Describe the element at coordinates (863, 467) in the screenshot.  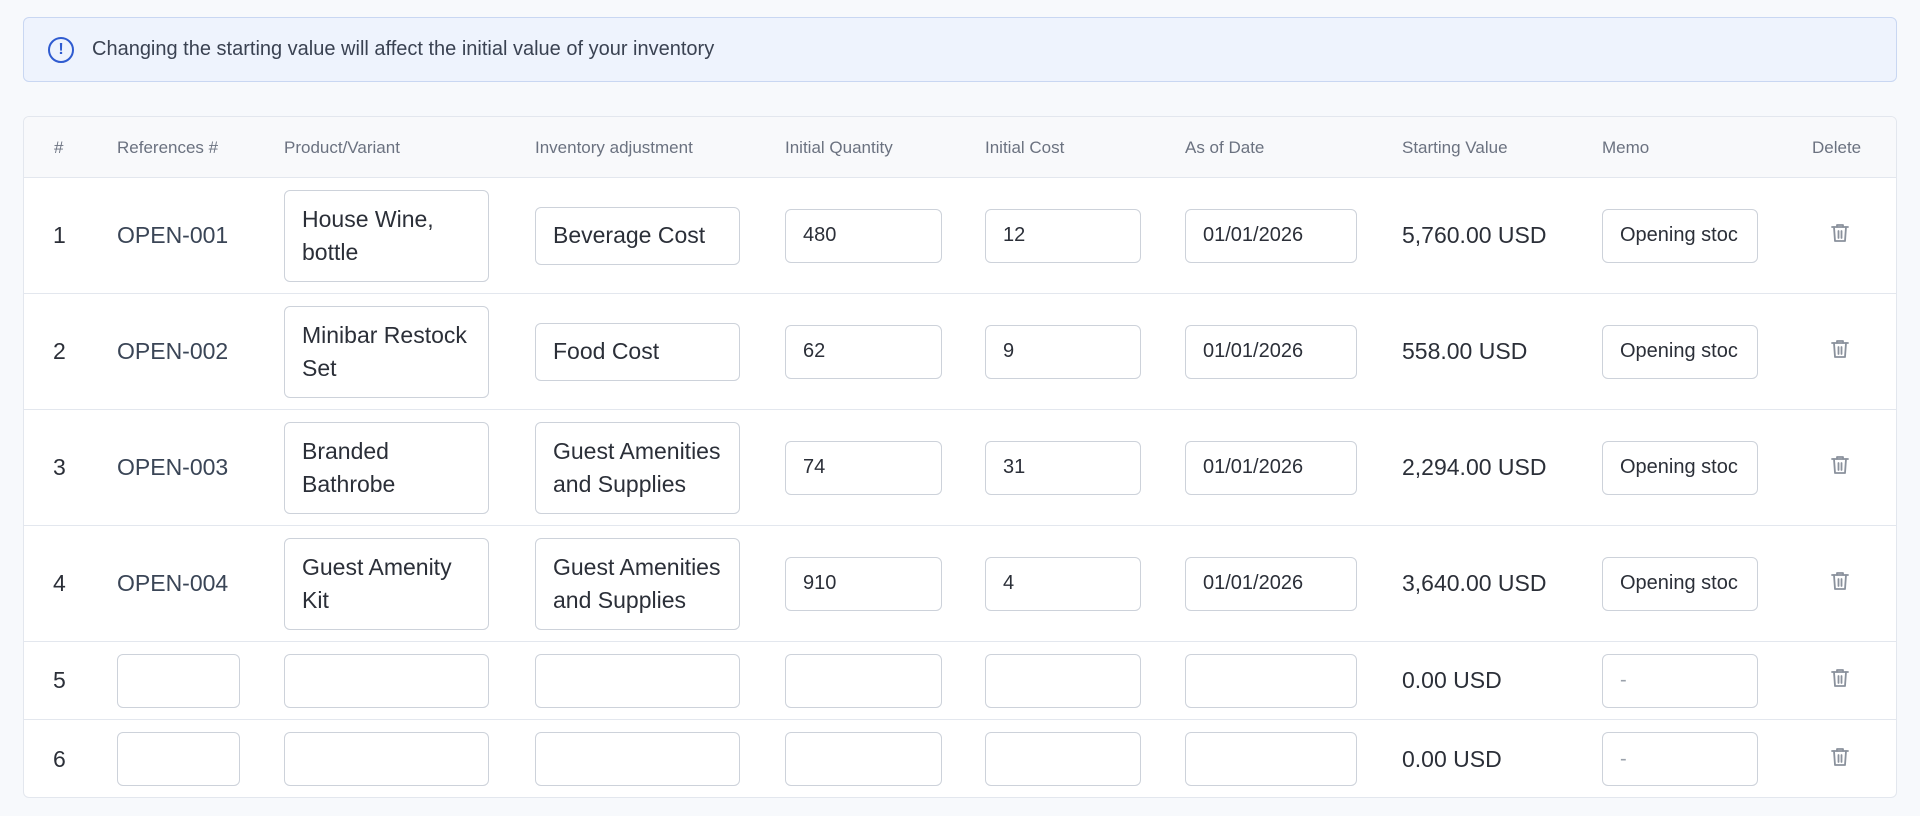
I see `quantity-input: 74` at that location.